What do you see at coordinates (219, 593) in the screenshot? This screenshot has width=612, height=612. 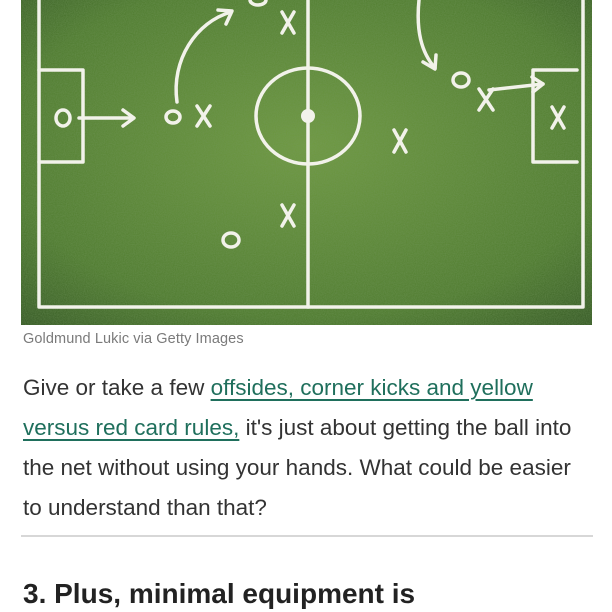 I see `section-heading: 3. Plus, minimal equipment is` at bounding box center [219, 593].